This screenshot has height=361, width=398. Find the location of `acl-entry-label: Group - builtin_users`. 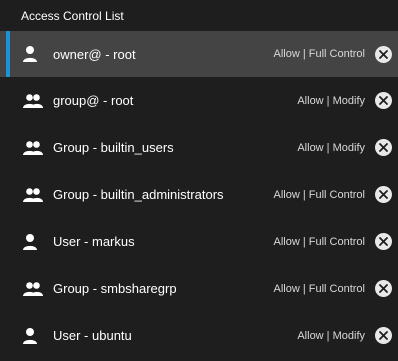

acl-entry-label: Group - builtin_users is located at coordinates (113, 147).